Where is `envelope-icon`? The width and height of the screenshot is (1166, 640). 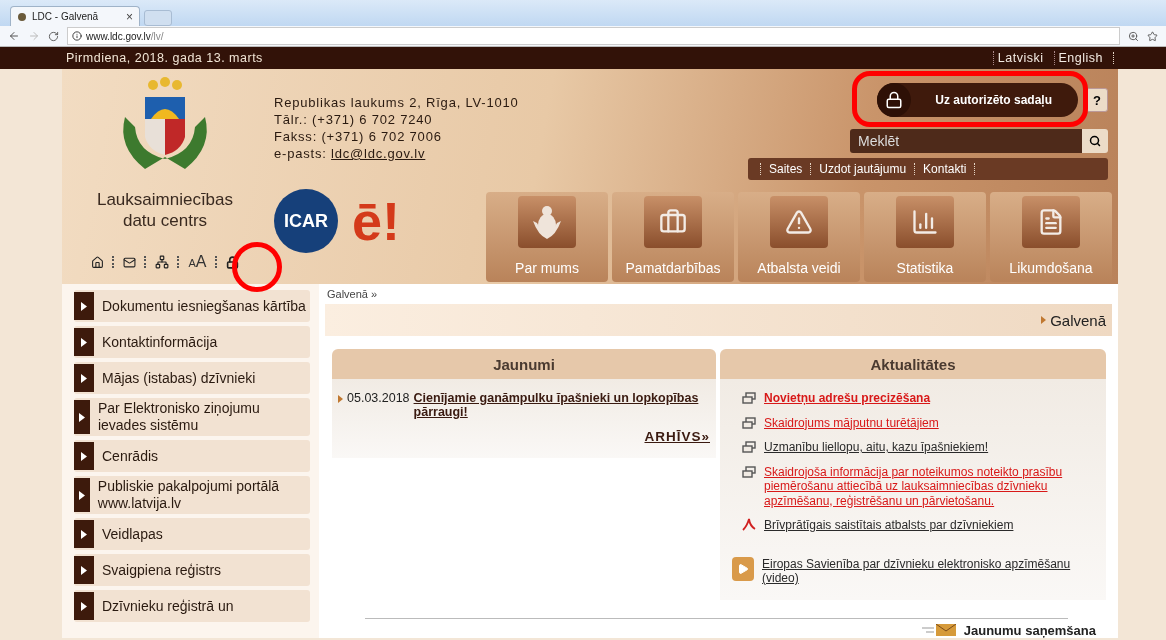 envelope-icon is located at coordinates (939, 630).